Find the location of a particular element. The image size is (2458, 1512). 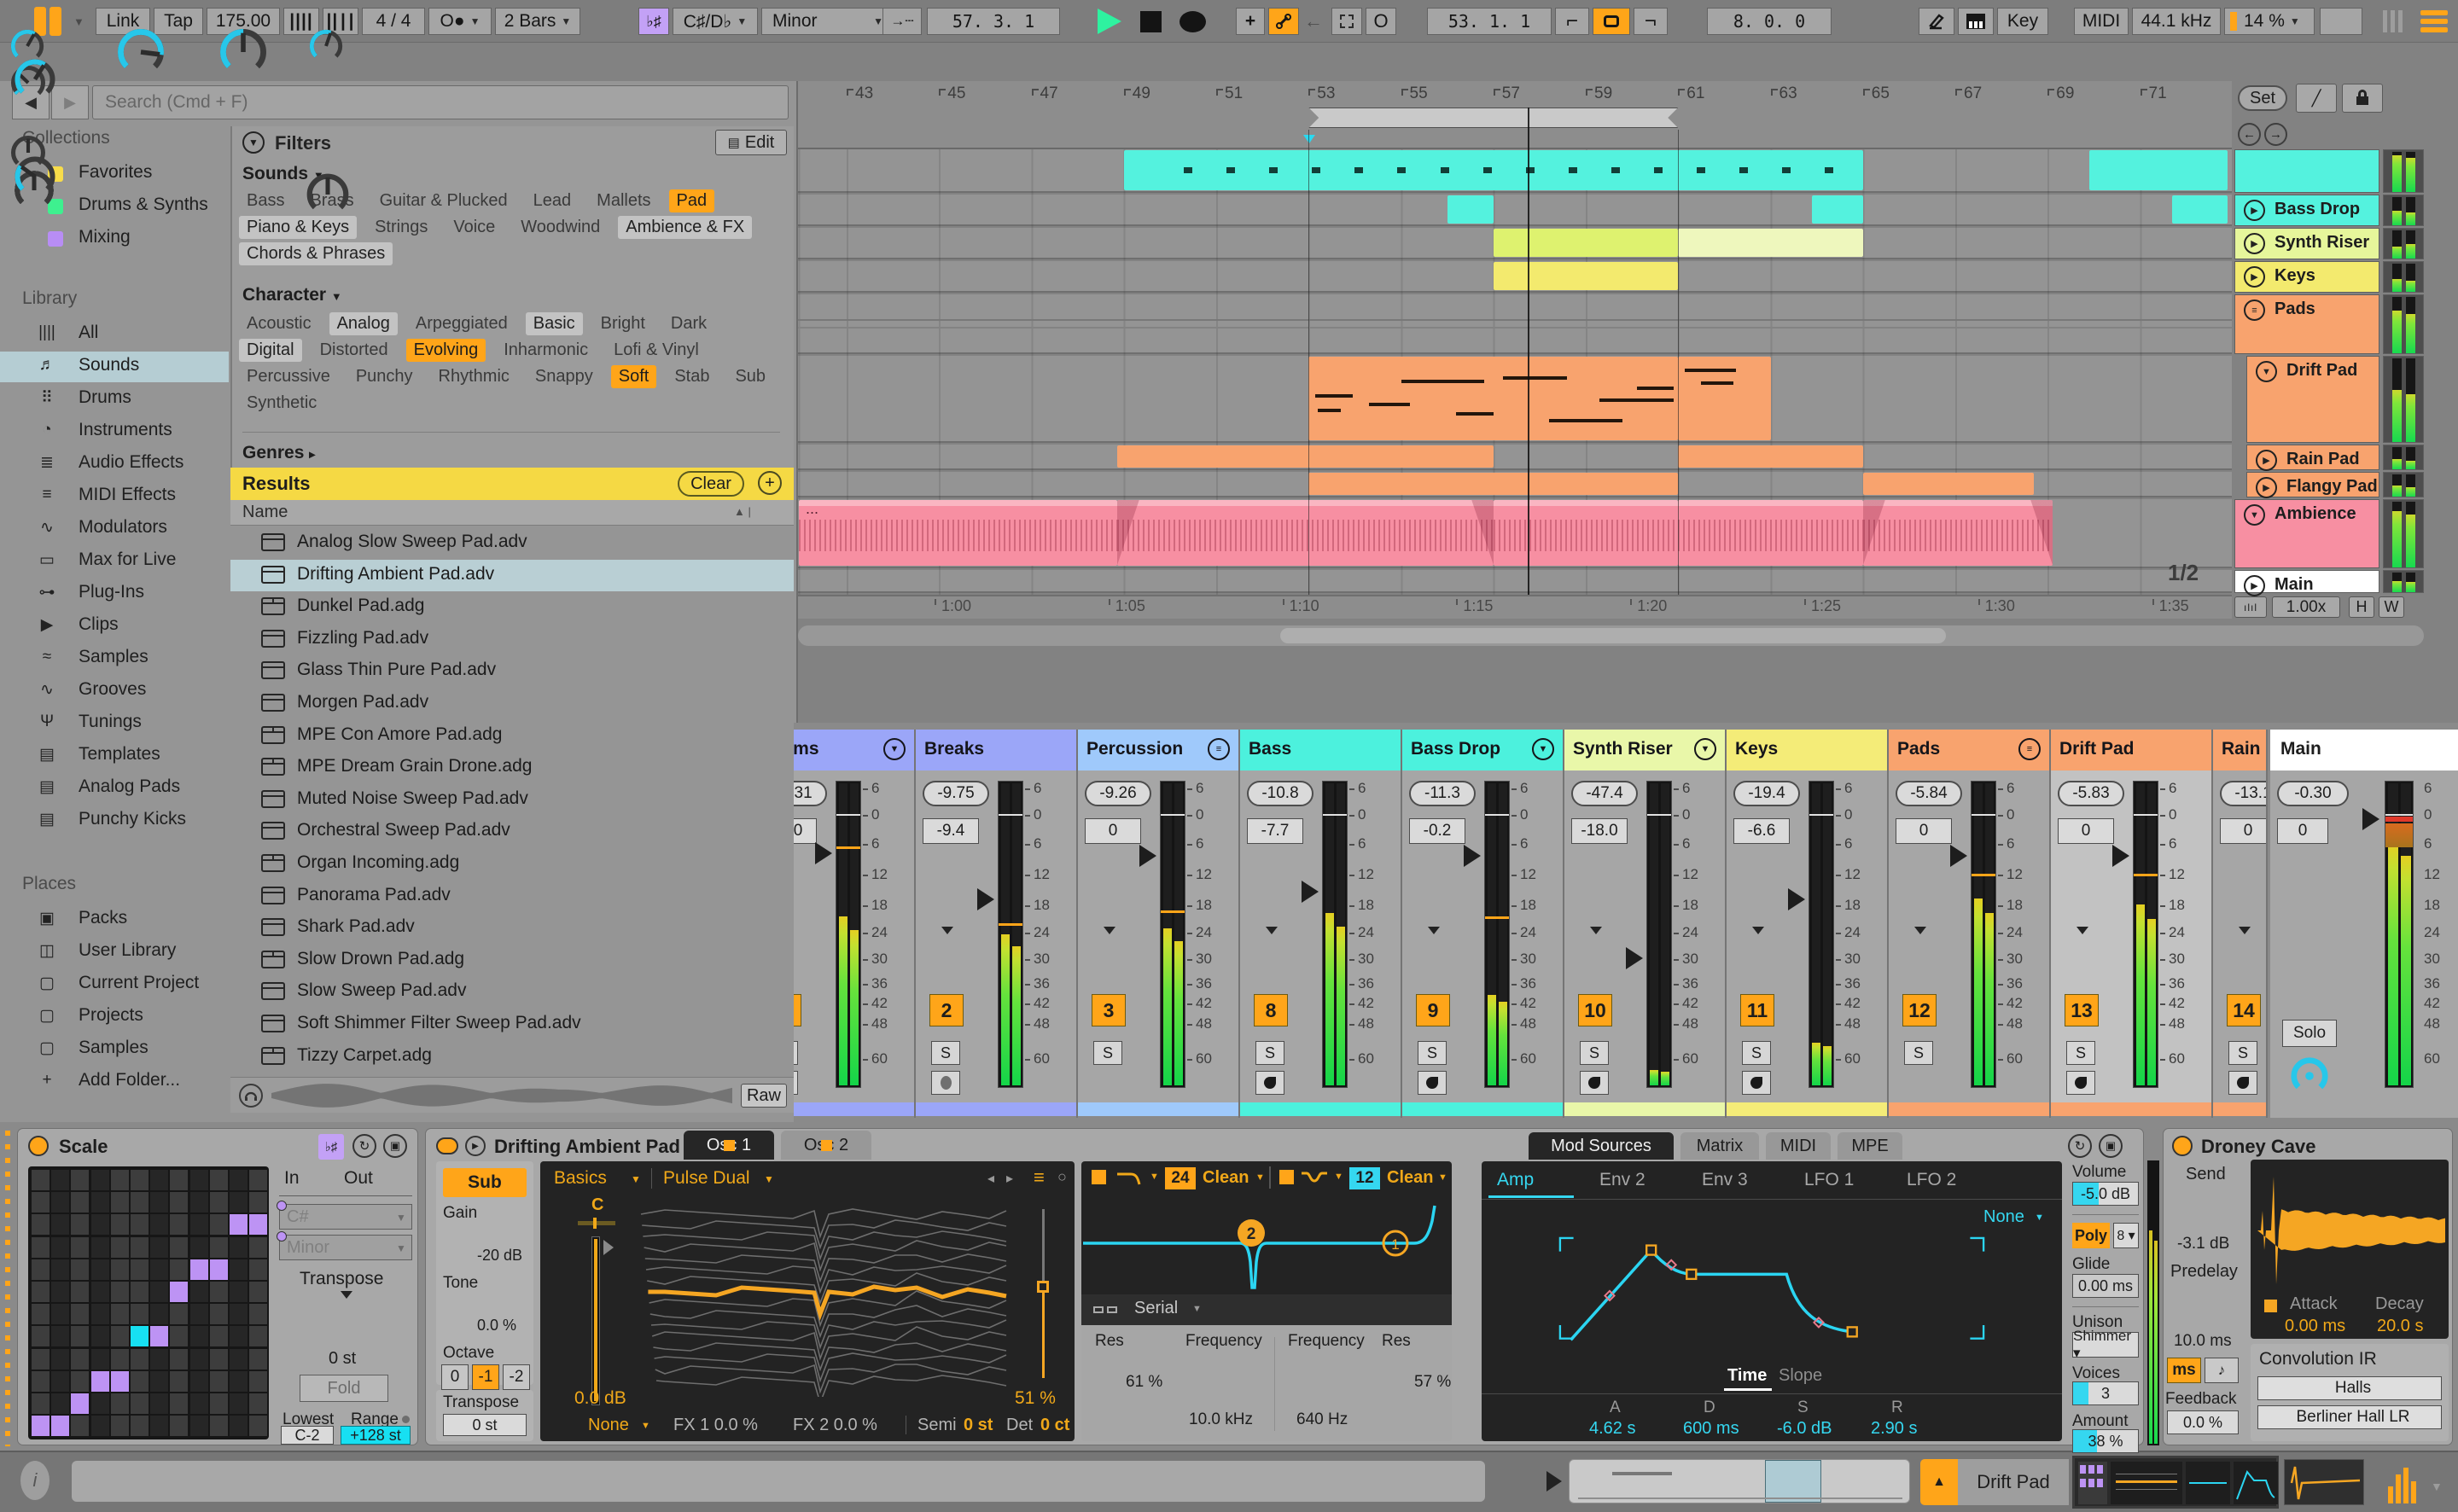

sidebar-item-current-project: ▢ Current Project is located at coordinates (114, 984).